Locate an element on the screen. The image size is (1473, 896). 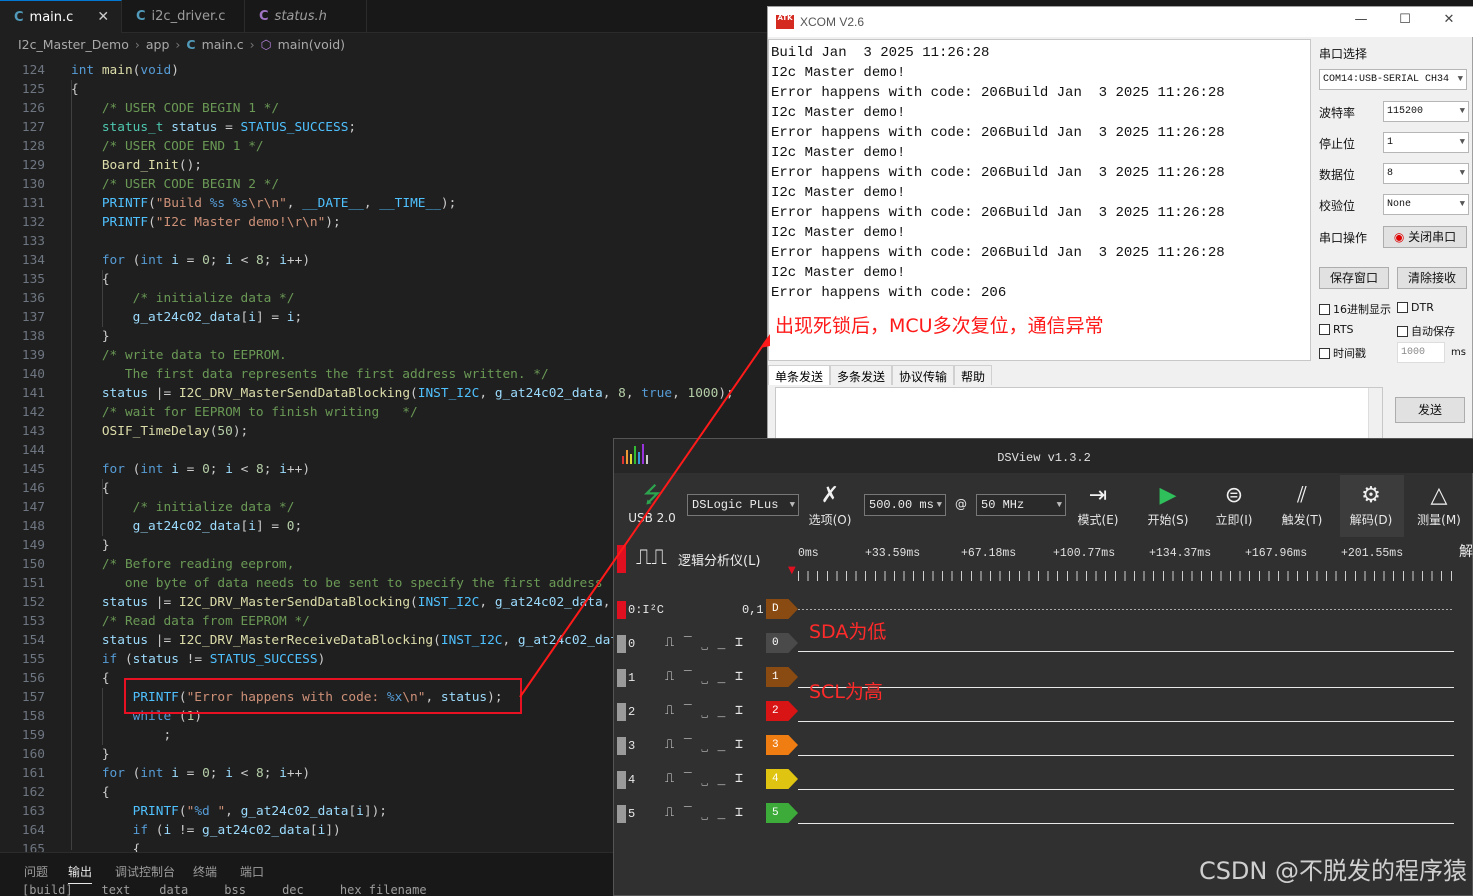
interval-input: 1000 is located at coordinates (1421, 352).